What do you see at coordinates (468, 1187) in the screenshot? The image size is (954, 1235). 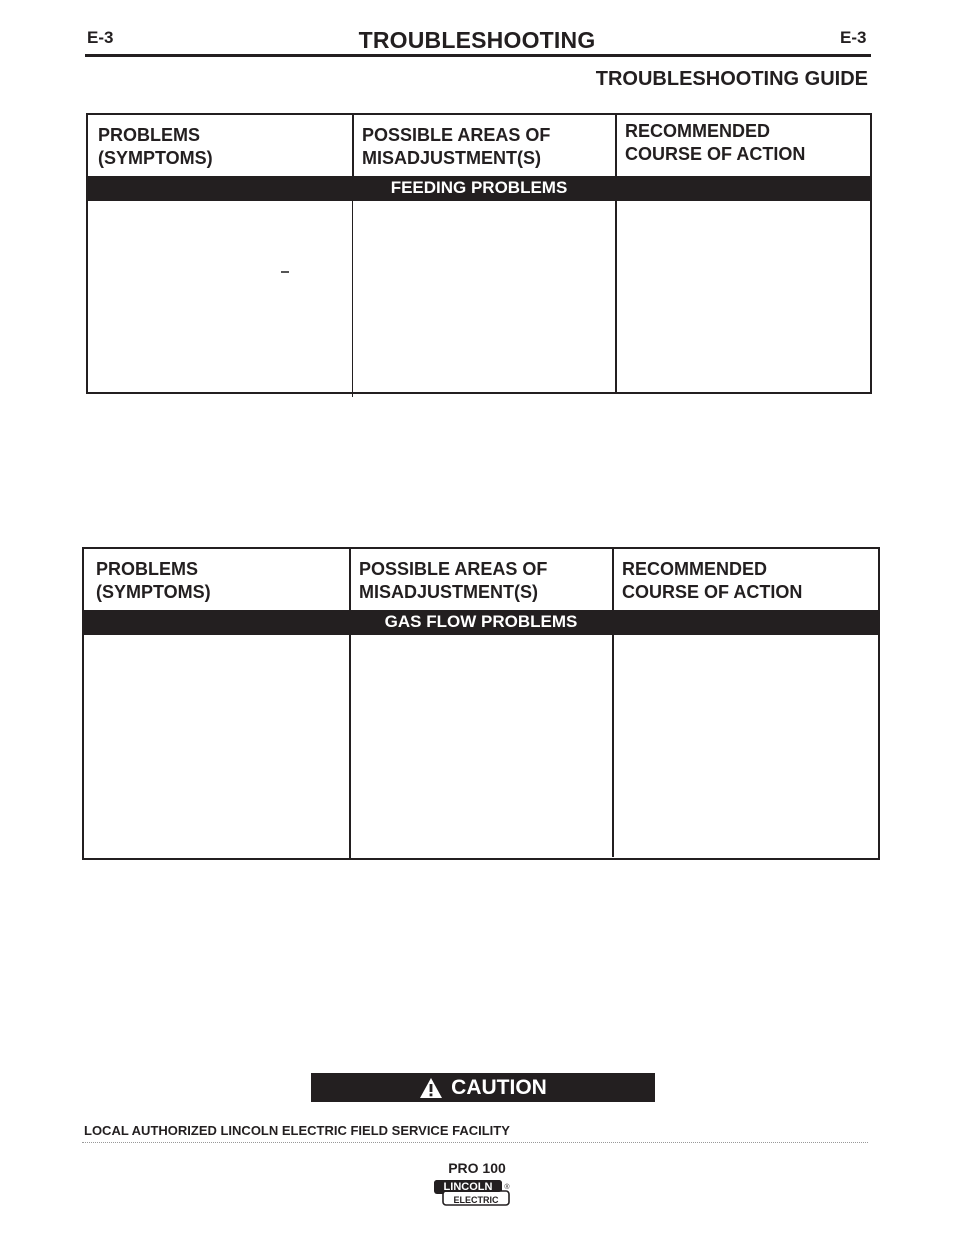 I see `logo-lincoln-text: LINCOLN` at bounding box center [468, 1187].